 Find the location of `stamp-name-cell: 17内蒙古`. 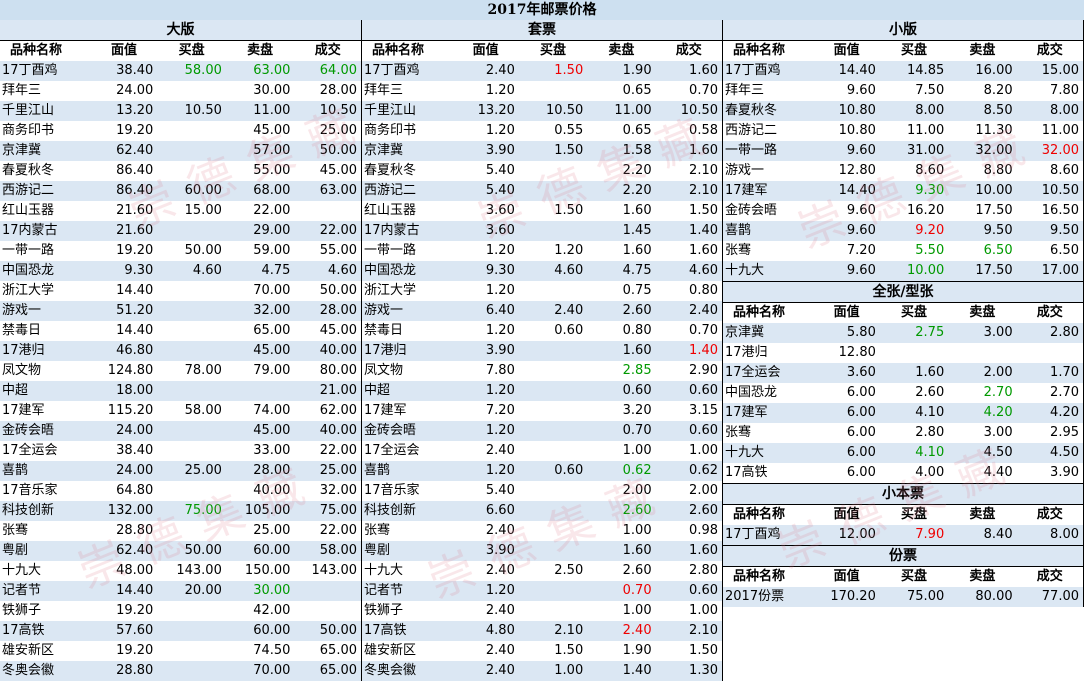

stamp-name-cell: 17内蒙古 is located at coordinates (45, 231).